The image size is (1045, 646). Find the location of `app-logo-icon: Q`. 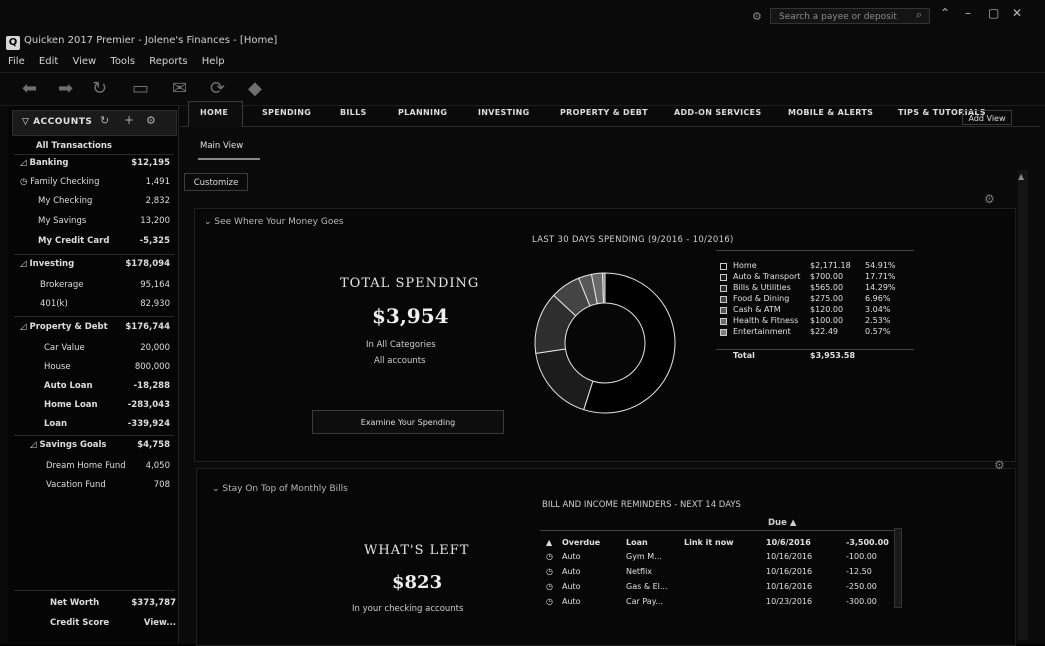

app-logo-icon: Q is located at coordinates (13, 43).